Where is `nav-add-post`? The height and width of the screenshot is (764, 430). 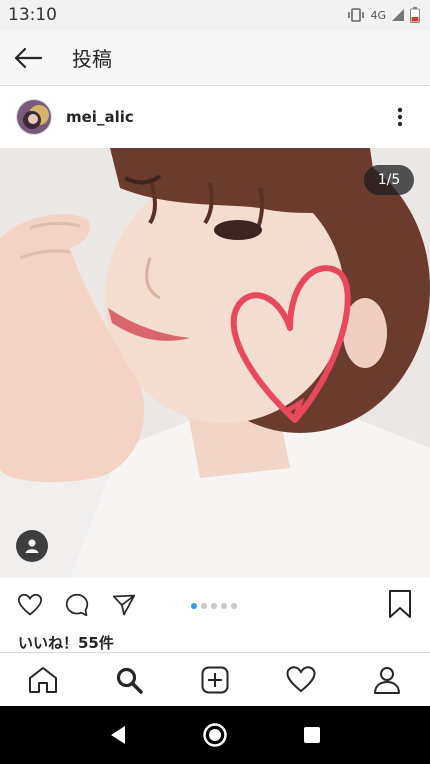
nav-add-post is located at coordinates (215, 680).